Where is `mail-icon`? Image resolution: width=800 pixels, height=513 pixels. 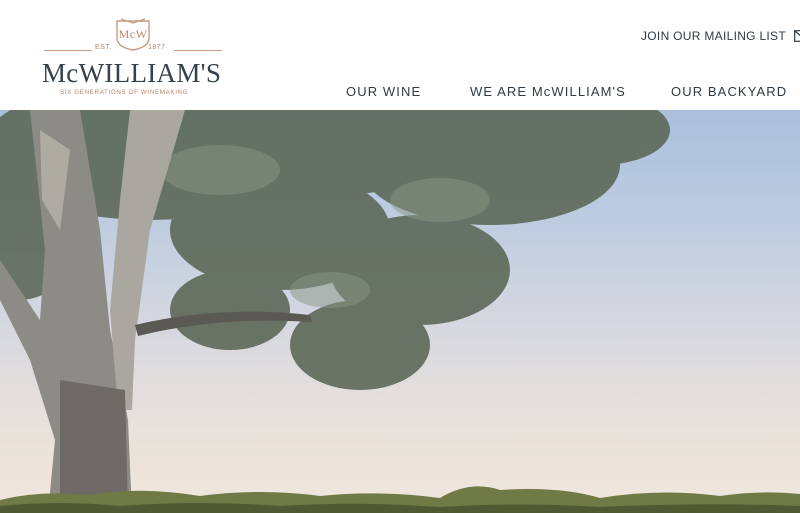
mail-icon is located at coordinates (797, 36).